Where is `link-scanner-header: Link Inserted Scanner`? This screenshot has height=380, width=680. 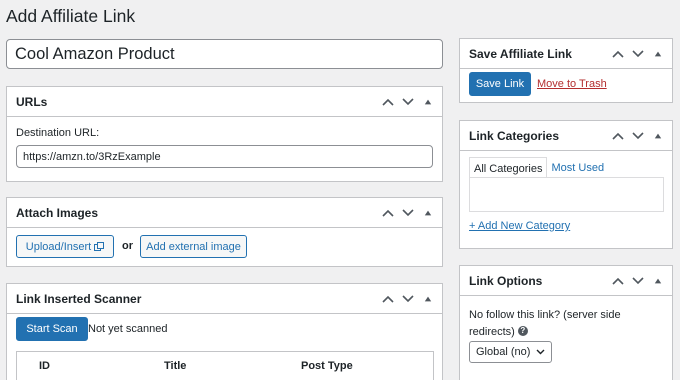
link-scanner-header: Link Inserted Scanner is located at coordinates (224, 299).